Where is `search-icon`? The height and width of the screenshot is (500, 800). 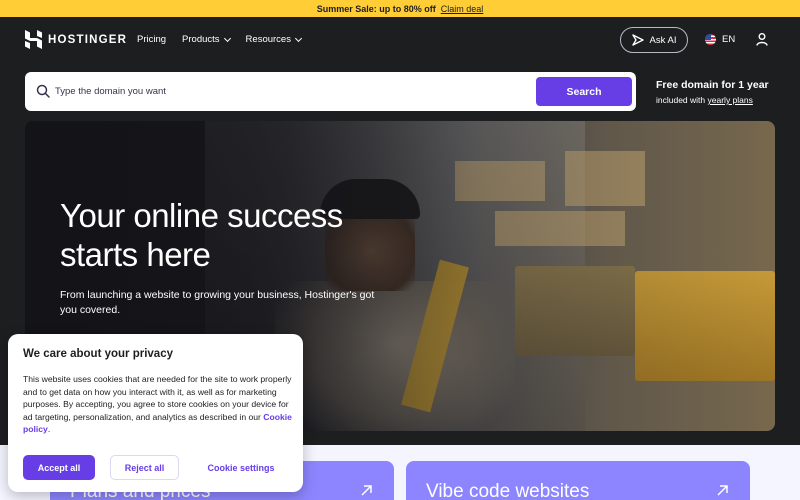
search-icon is located at coordinates (43, 91).